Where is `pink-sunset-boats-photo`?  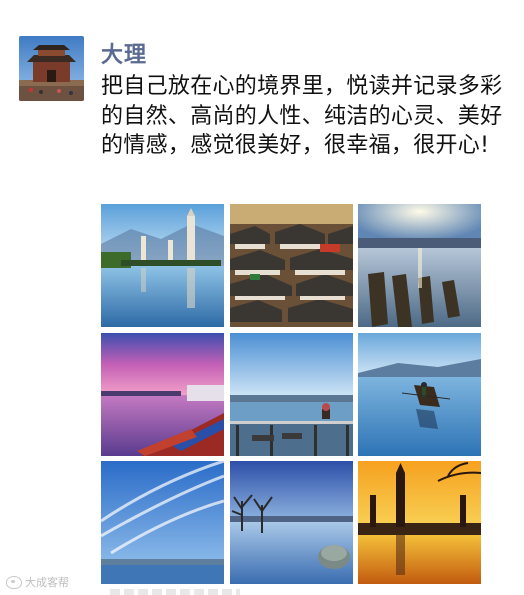 pink-sunset-boats-photo is located at coordinates (162, 394).